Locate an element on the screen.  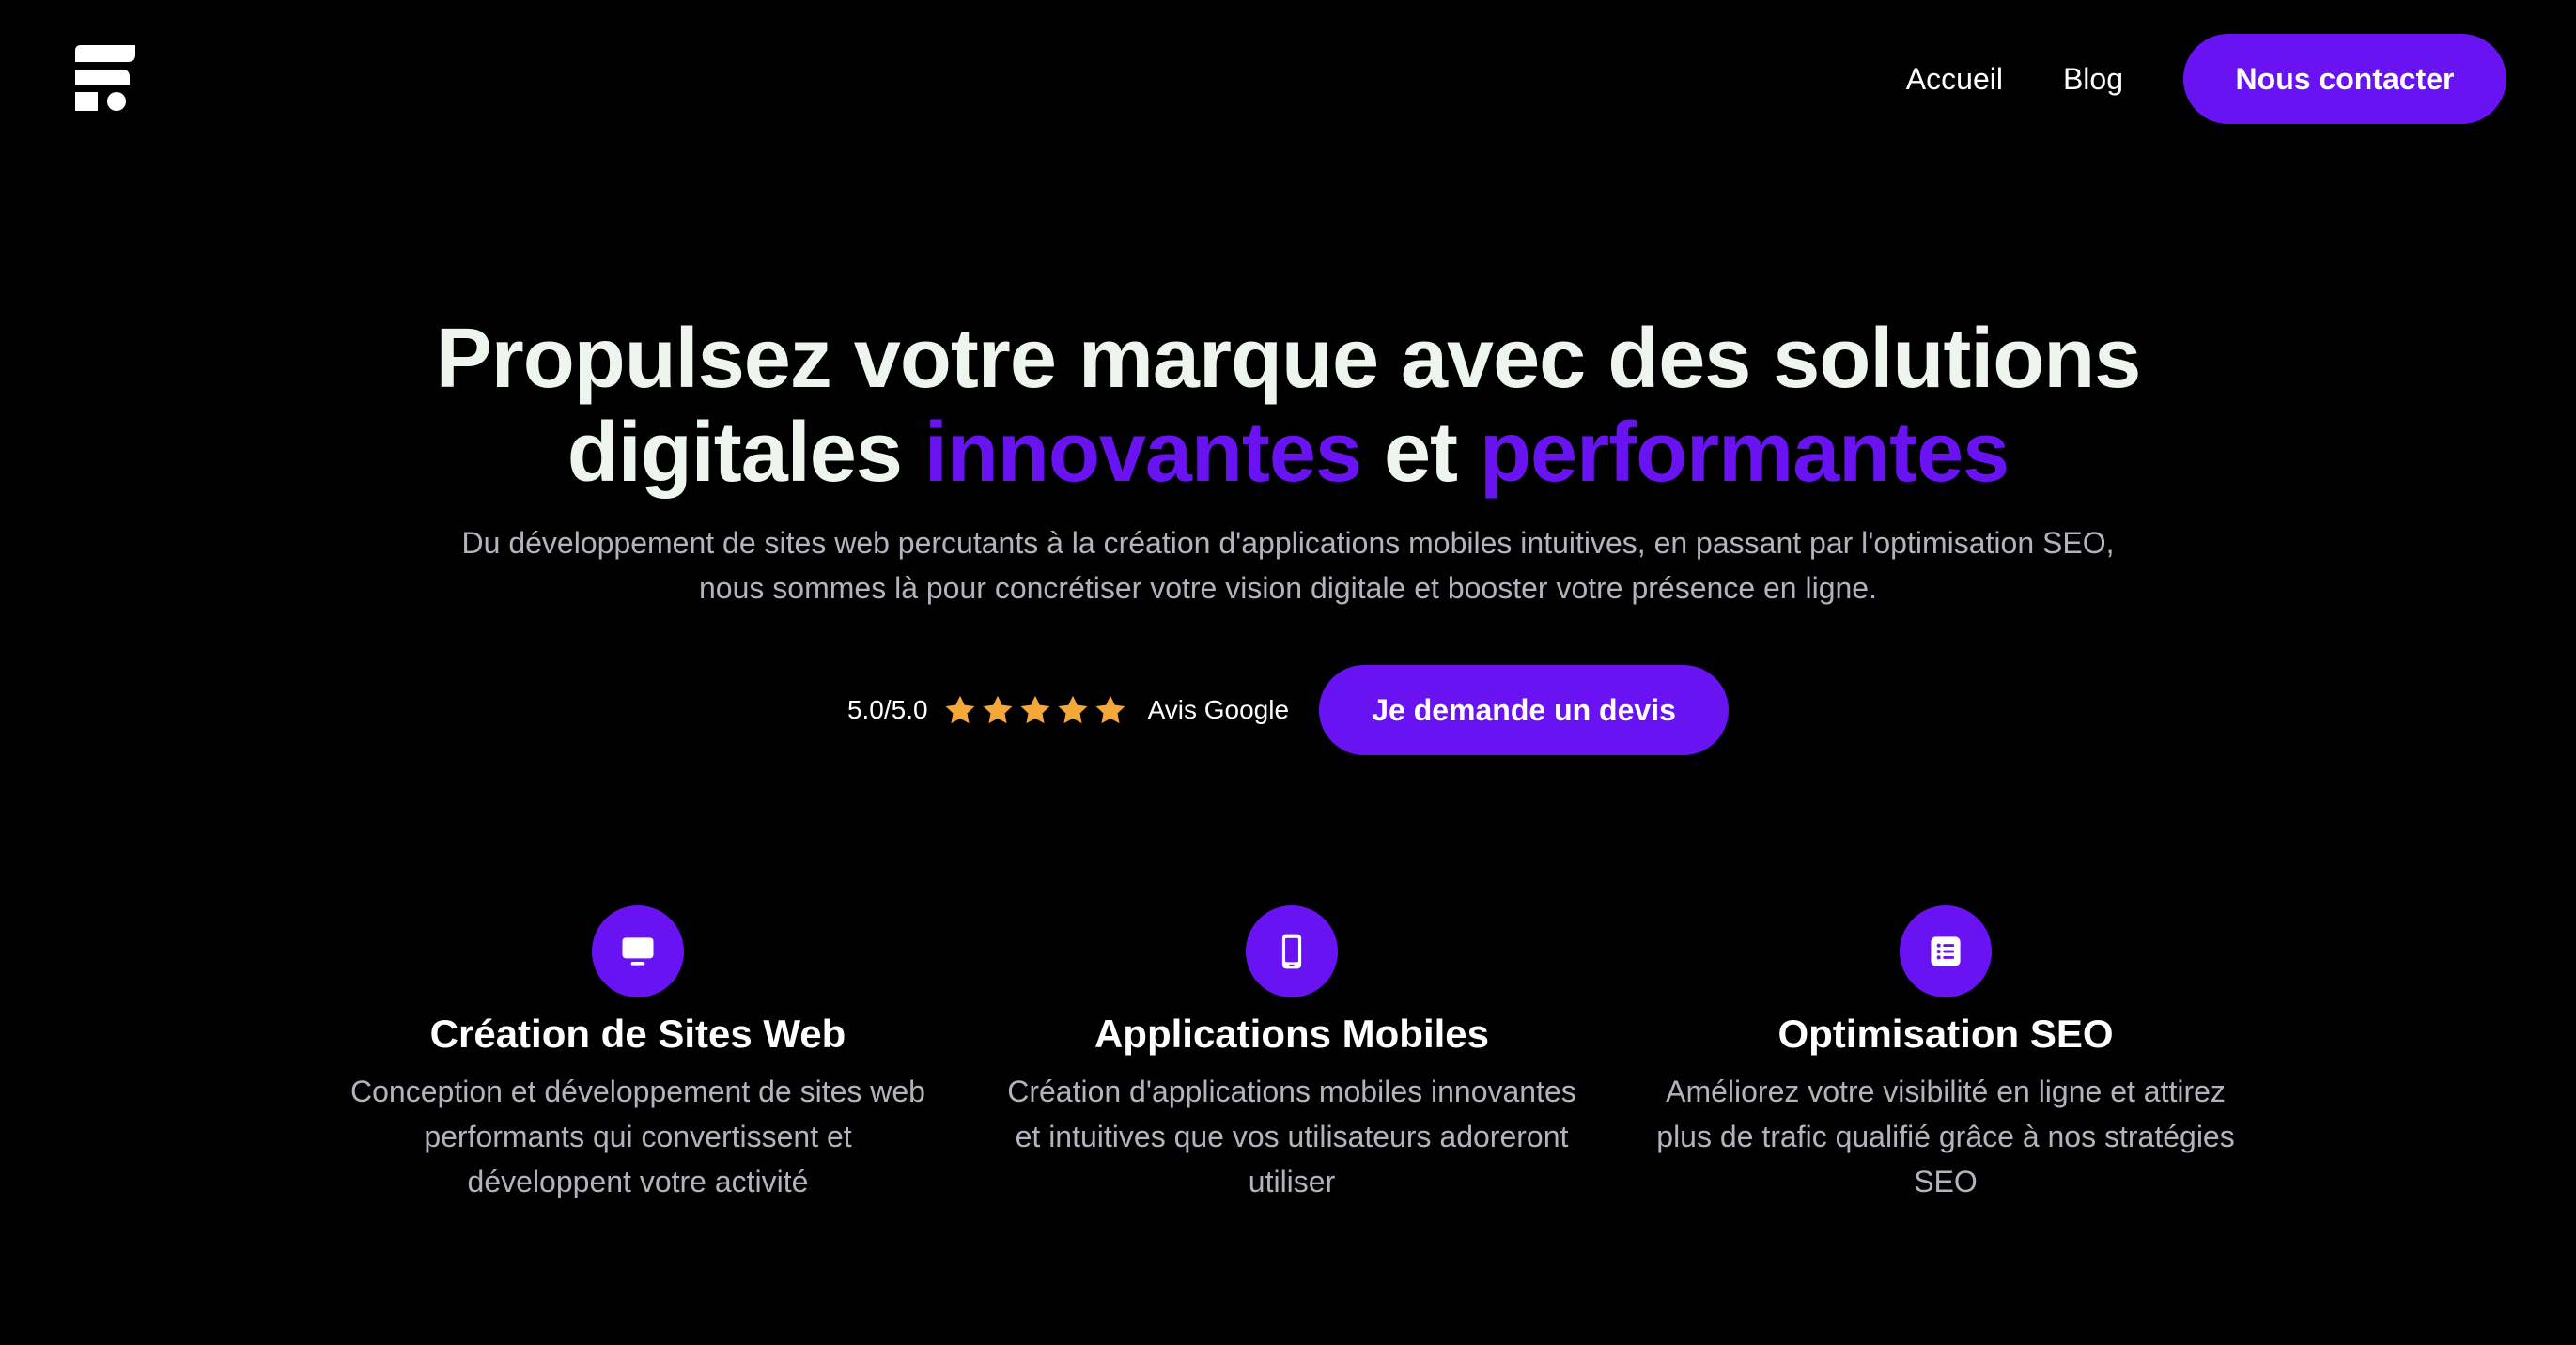
nav-link-blog: Blog is located at coordinates (2093, 79).